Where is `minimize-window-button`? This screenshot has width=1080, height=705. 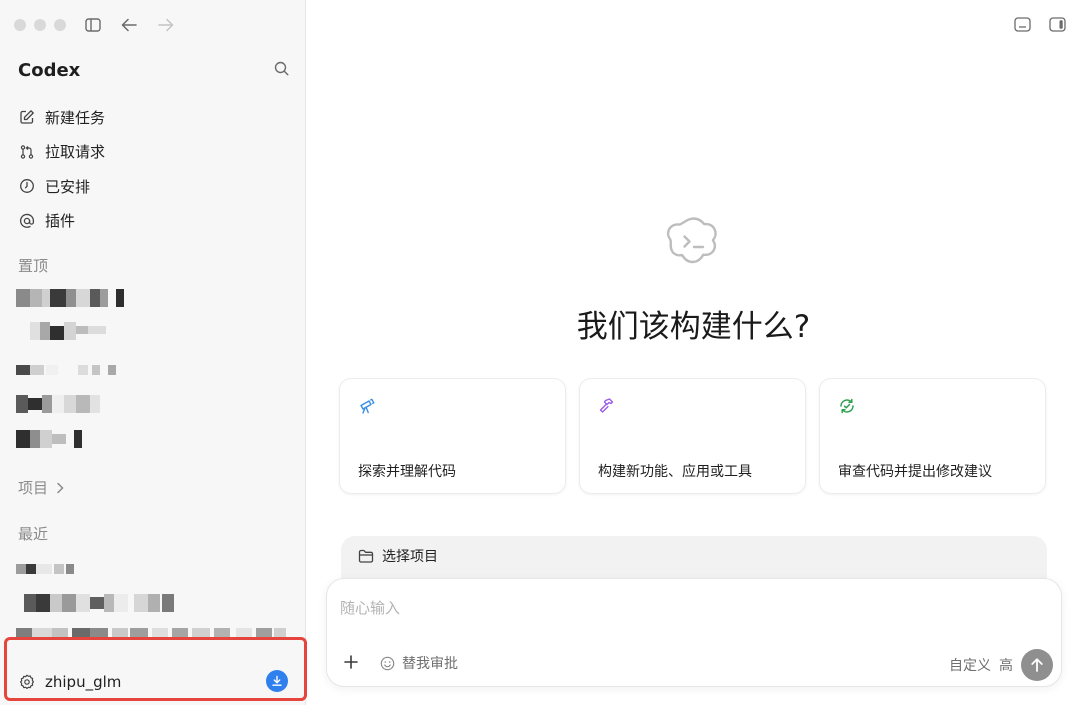 minimize-window-button is located at coordinates (40, 25).